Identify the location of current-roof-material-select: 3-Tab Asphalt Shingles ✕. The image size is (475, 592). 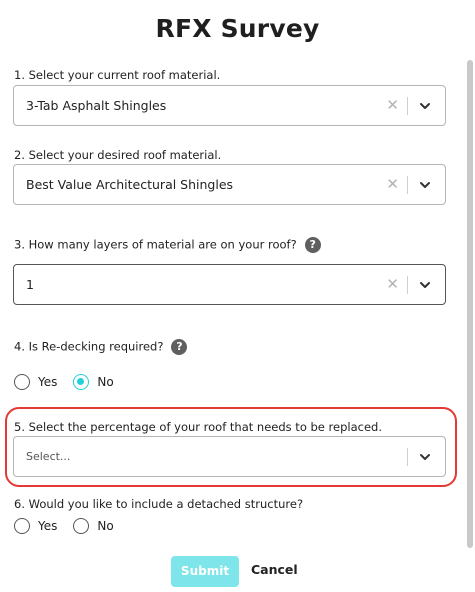
(229, 105).